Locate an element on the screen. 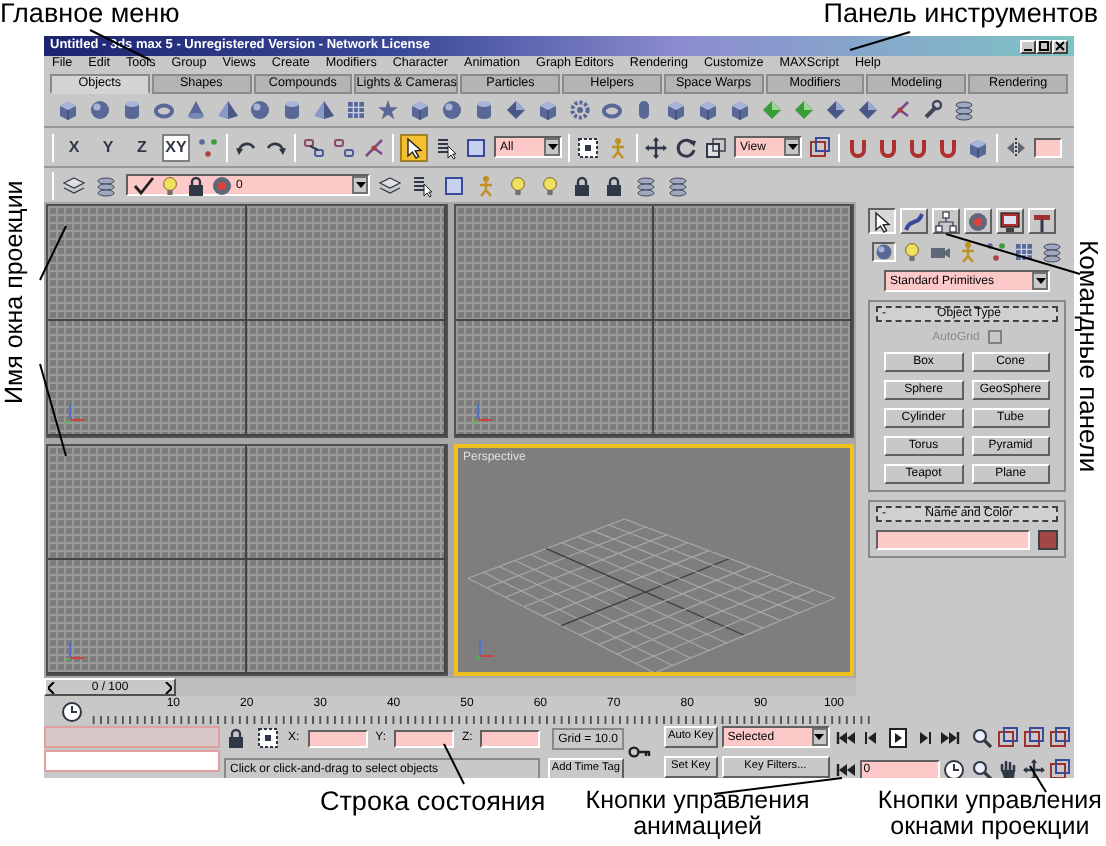  callout-label: Кнопки управления анимацией is located at coordinates (697, 814).